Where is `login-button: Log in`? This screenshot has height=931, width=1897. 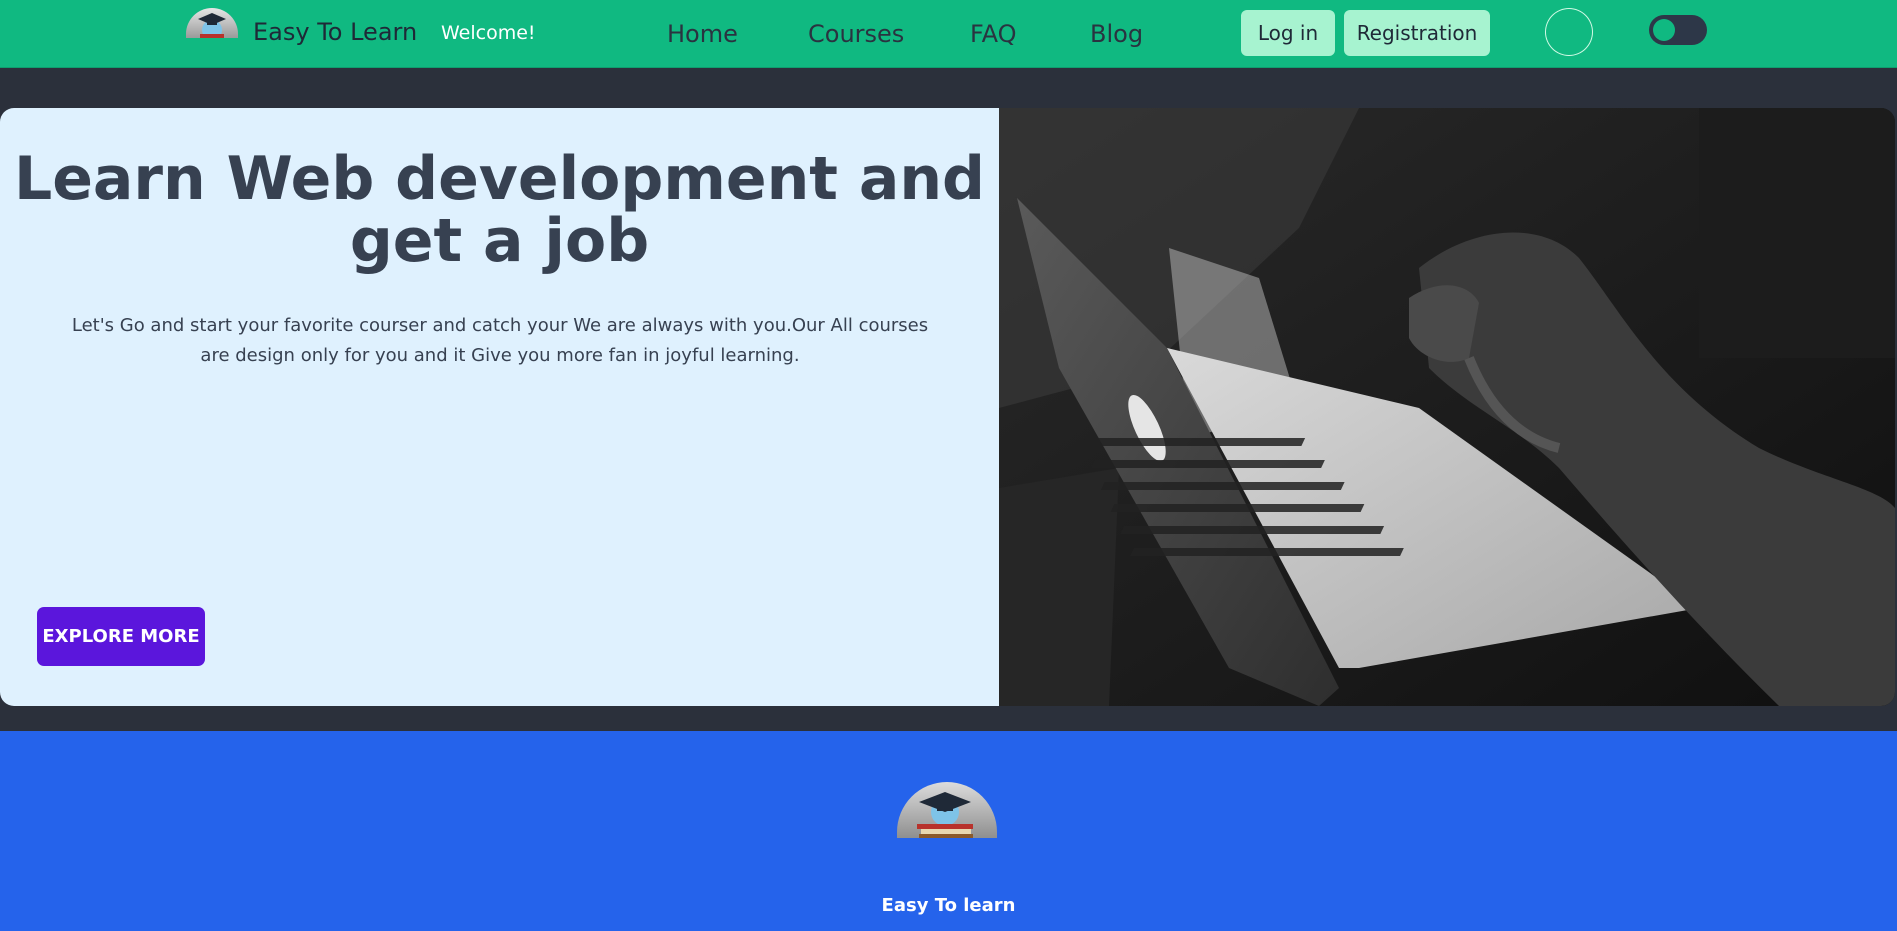 login-button: Log in is located at coordinates (1288, 33).